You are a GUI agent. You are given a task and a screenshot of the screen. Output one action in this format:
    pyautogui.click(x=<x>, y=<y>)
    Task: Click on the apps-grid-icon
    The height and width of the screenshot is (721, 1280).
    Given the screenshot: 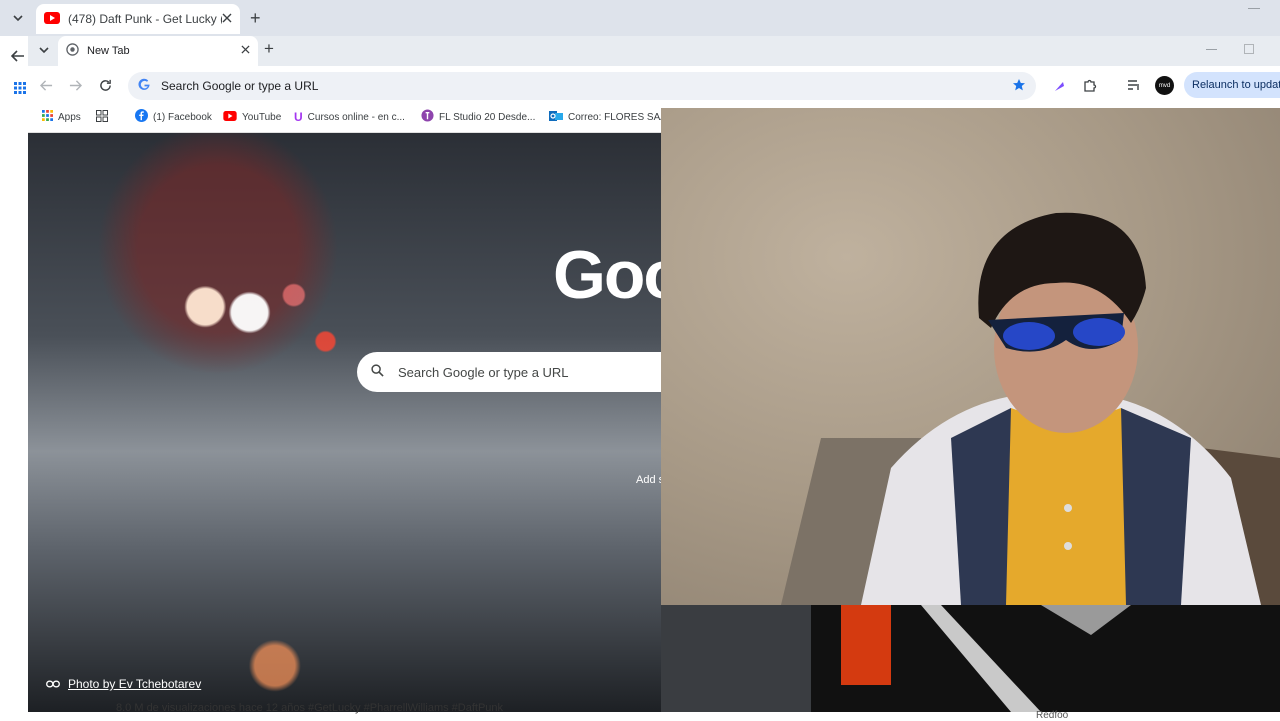 What is the action you would take?
    pyautogui.click(x=47, y=117)
    